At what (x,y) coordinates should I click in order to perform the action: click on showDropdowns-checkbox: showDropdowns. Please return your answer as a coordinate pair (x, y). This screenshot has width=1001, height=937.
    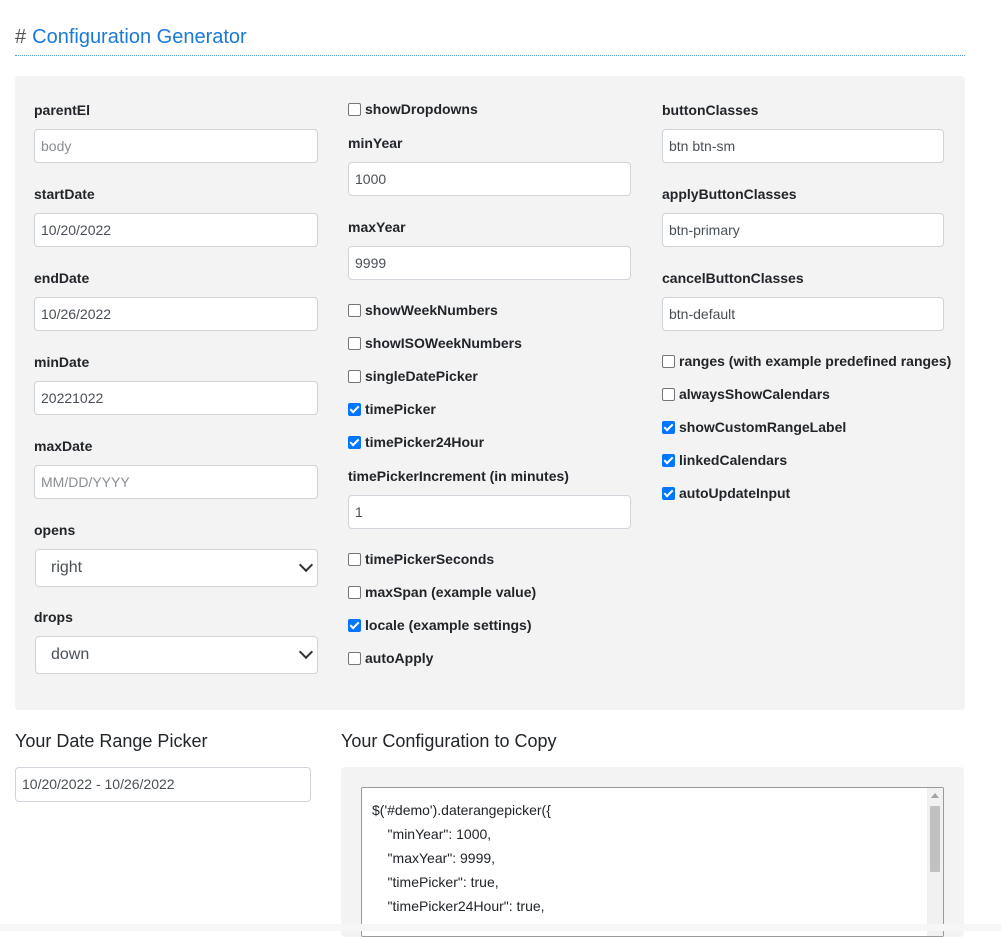
    Looking at the image, I should click on (413, 109).